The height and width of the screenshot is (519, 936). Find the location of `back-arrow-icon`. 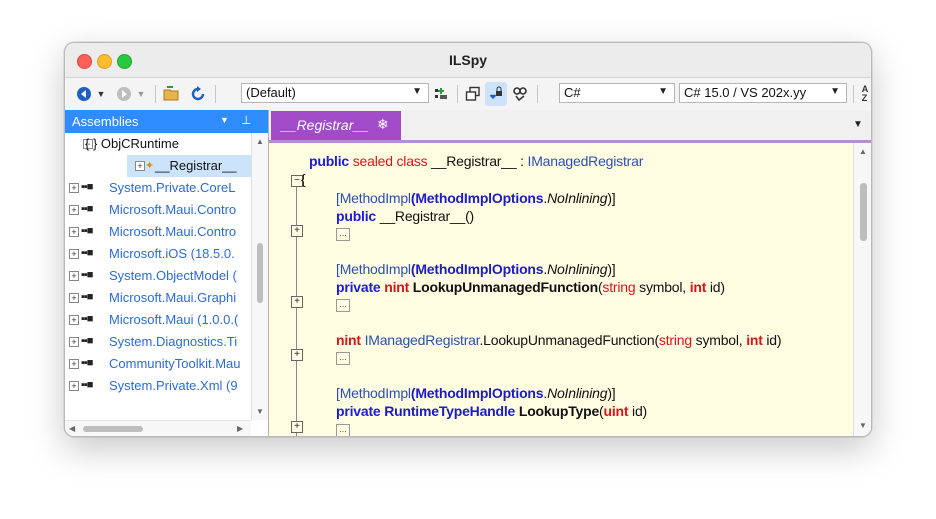

back-arrow-icon is located at coordinates (84, 94).